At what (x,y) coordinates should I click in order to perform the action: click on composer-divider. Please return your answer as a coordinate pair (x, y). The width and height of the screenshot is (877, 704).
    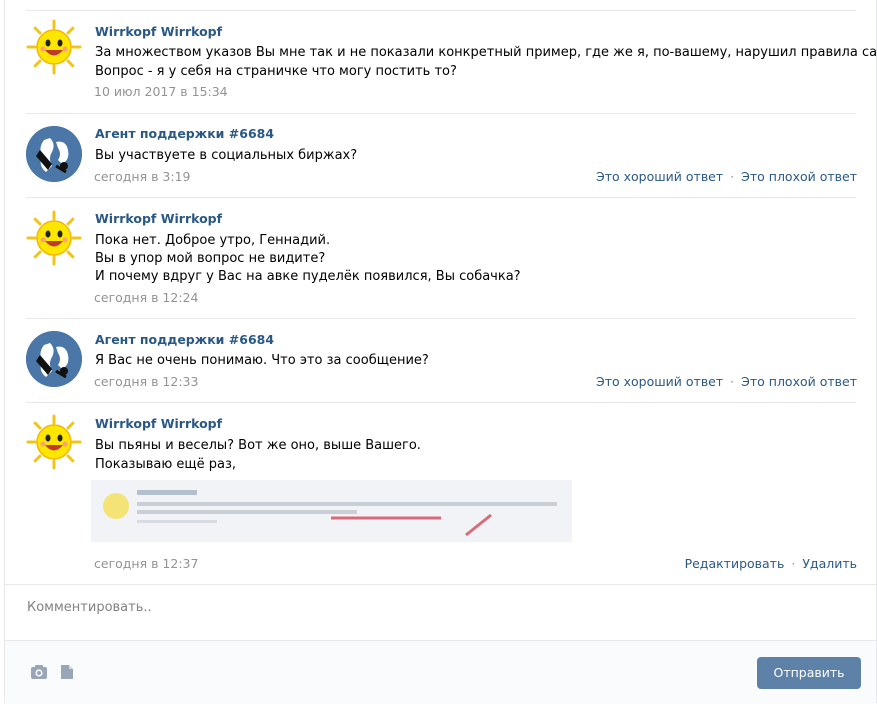
    Looking at the image, I should click on (440, 584).